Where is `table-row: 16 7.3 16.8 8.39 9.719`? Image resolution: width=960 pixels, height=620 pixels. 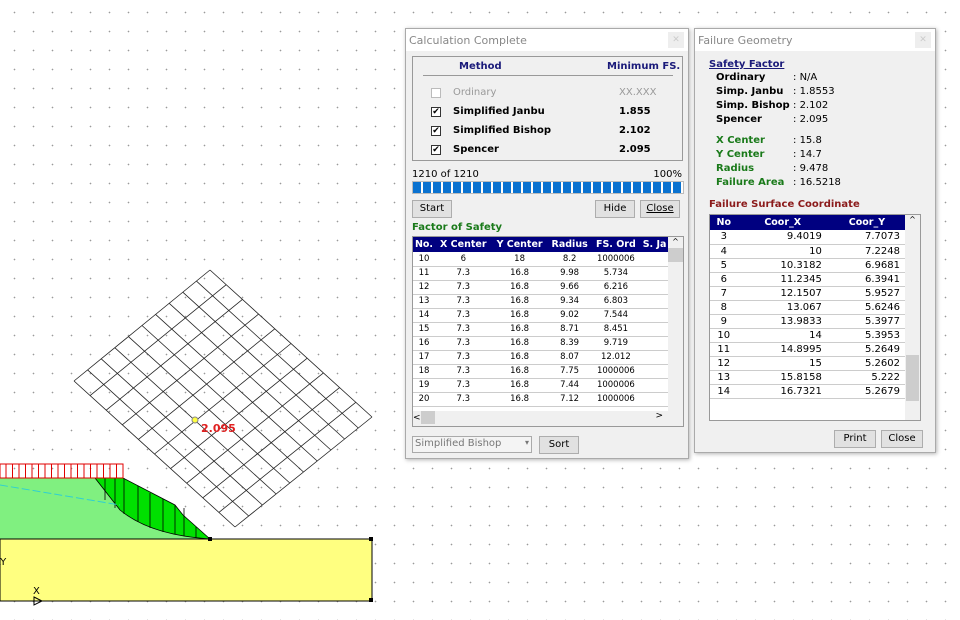 table-row: 16 7.3 16.8 8.39 9.719 is located at coordinates (541, 343).